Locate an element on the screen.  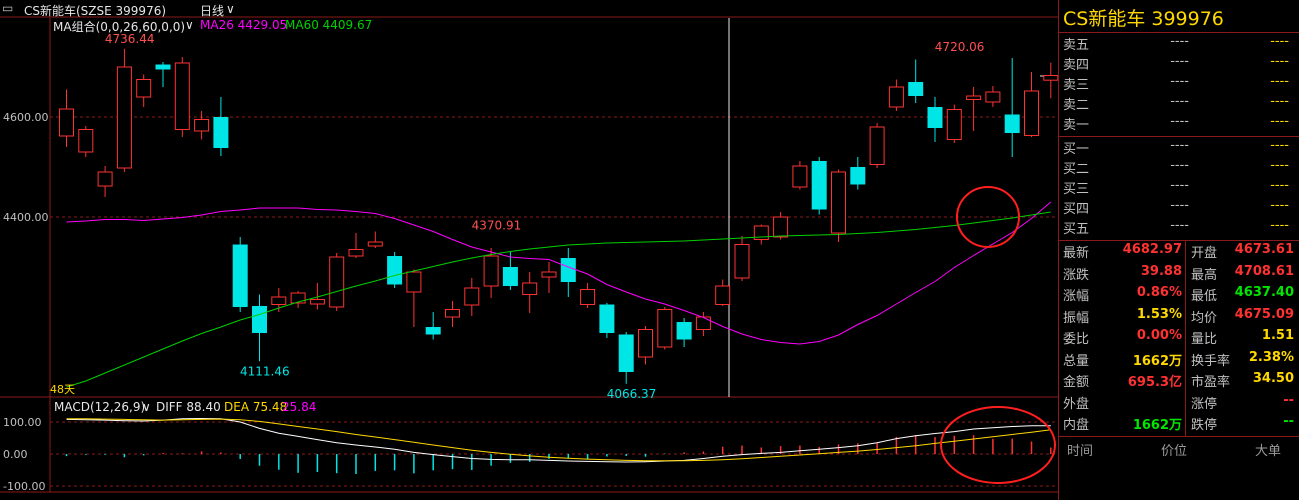
quote-value: 0.00% is located at coordinates (1159, 335).